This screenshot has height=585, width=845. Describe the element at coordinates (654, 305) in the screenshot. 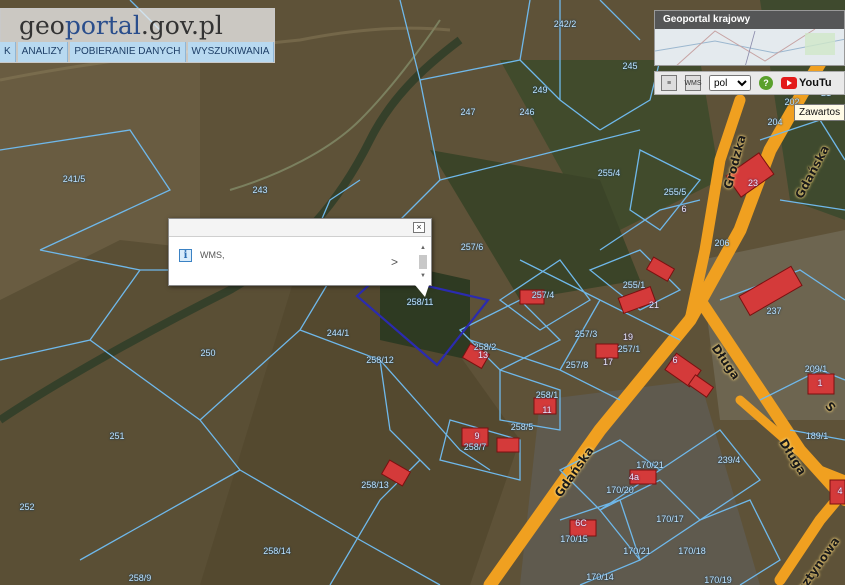

I see `building-number: 21` at that location.